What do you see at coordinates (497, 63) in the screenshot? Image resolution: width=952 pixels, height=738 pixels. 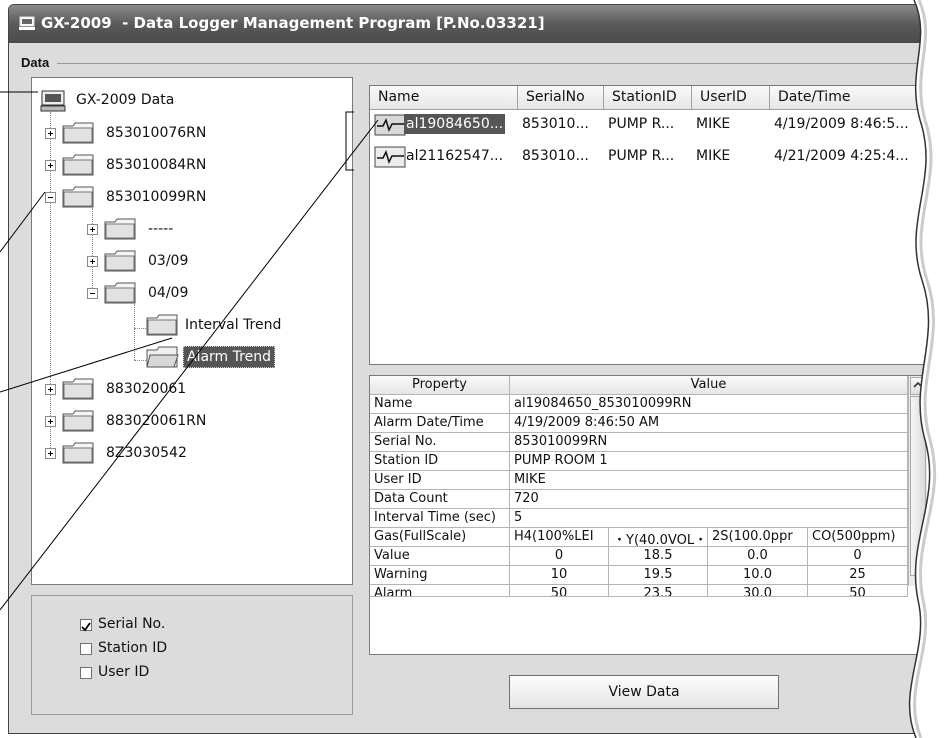 I see `group-divider` at bounding box center [497, 63].